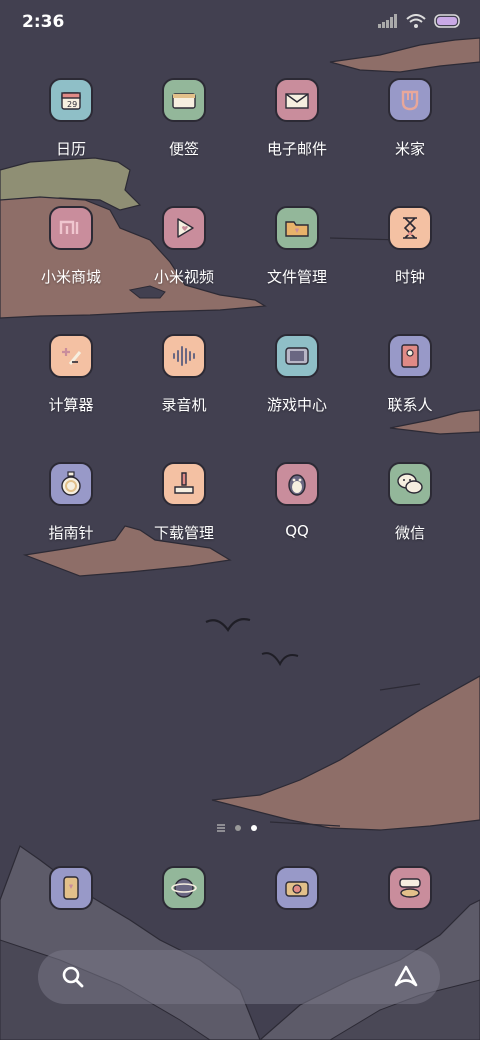  Describe the element at coordinates (296, 277) in the screenshot. I see `app-label: 文件管理` at that location.